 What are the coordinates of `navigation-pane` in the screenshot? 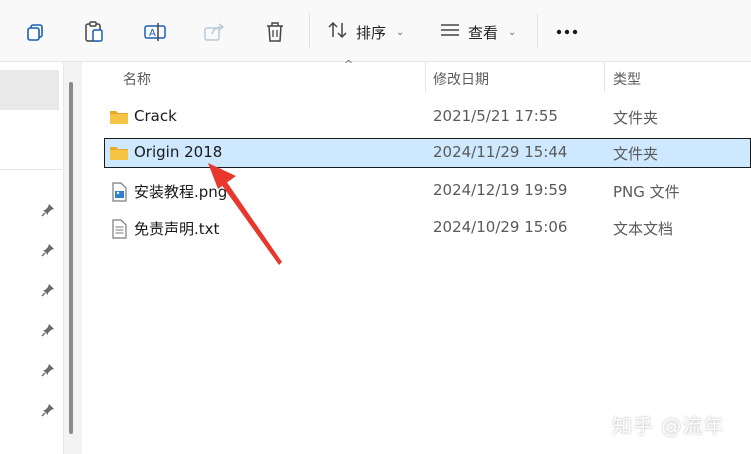 It's located at (31, 258).